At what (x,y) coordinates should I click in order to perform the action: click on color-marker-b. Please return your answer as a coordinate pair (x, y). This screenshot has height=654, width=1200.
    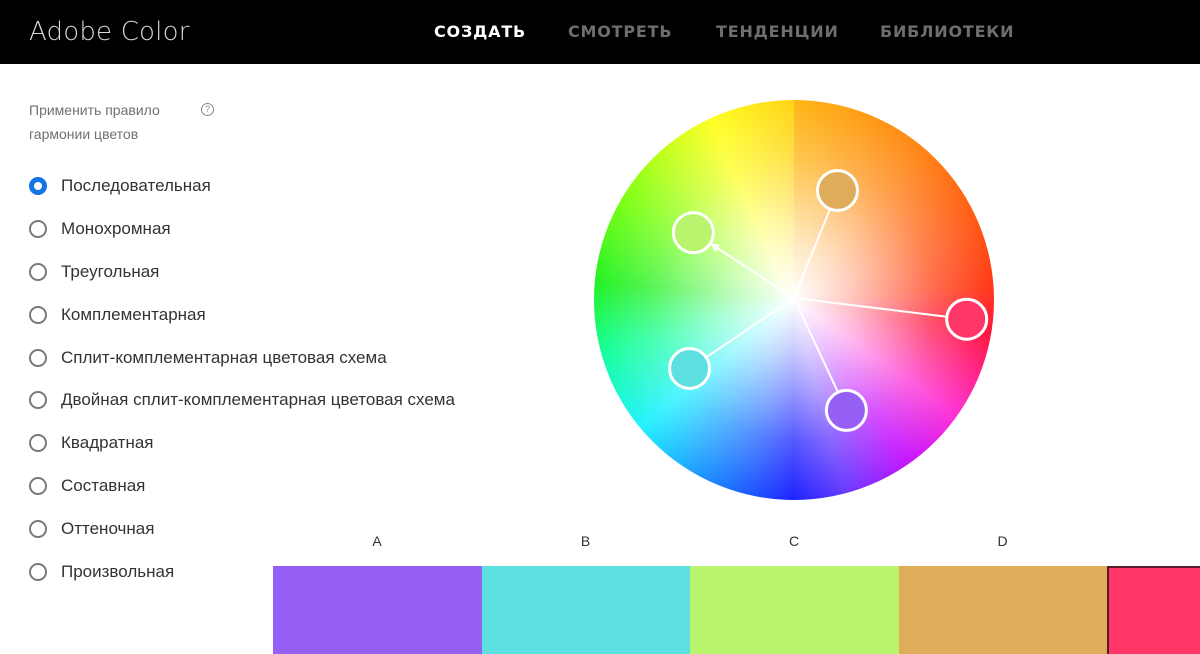
    Looking at the image, I should click on (690, 368).